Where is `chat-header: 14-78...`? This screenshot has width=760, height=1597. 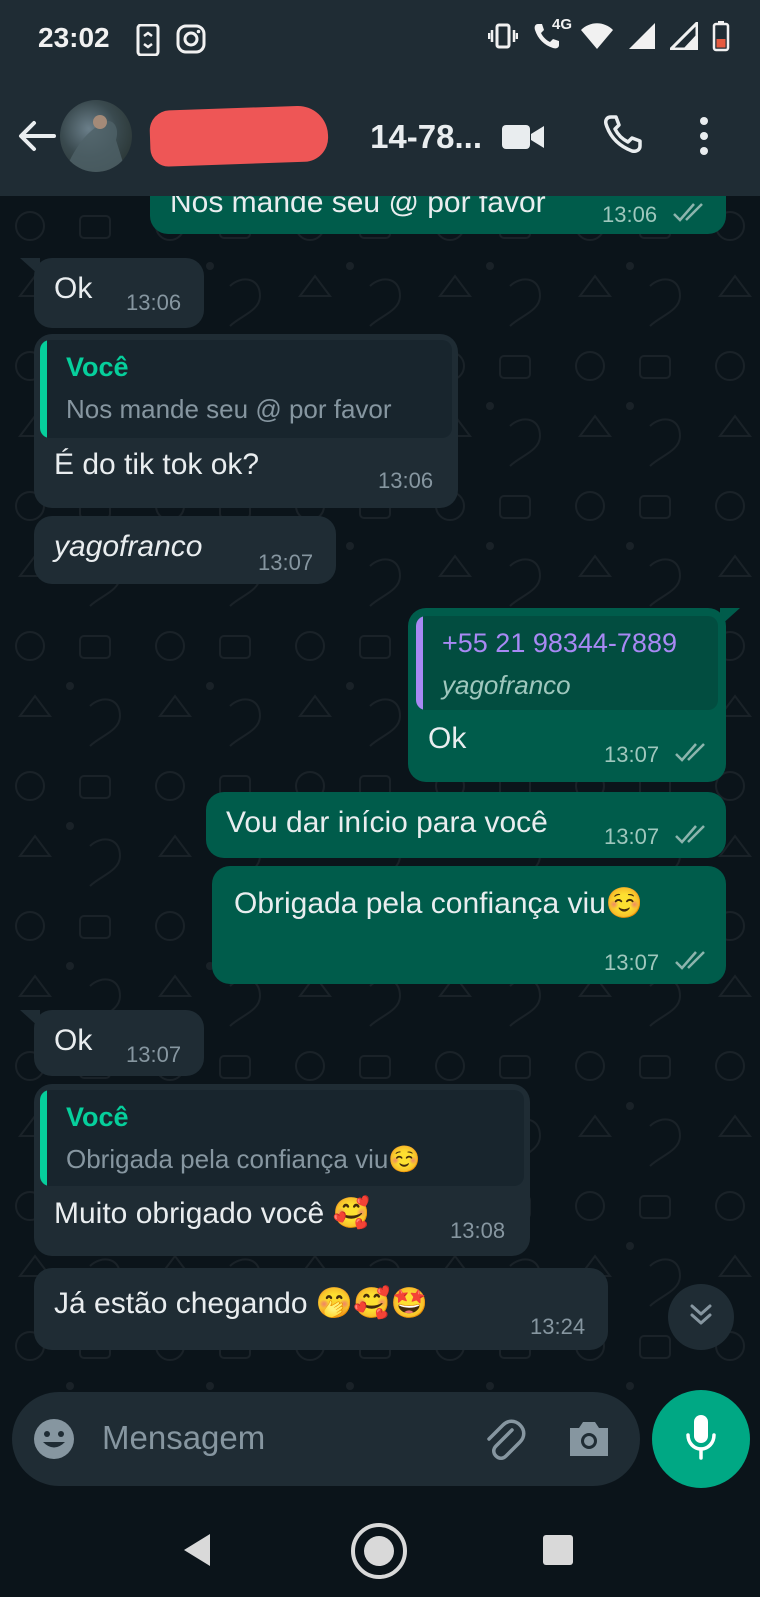
chat-header: 14-78... is located at coordinates (380, 138).